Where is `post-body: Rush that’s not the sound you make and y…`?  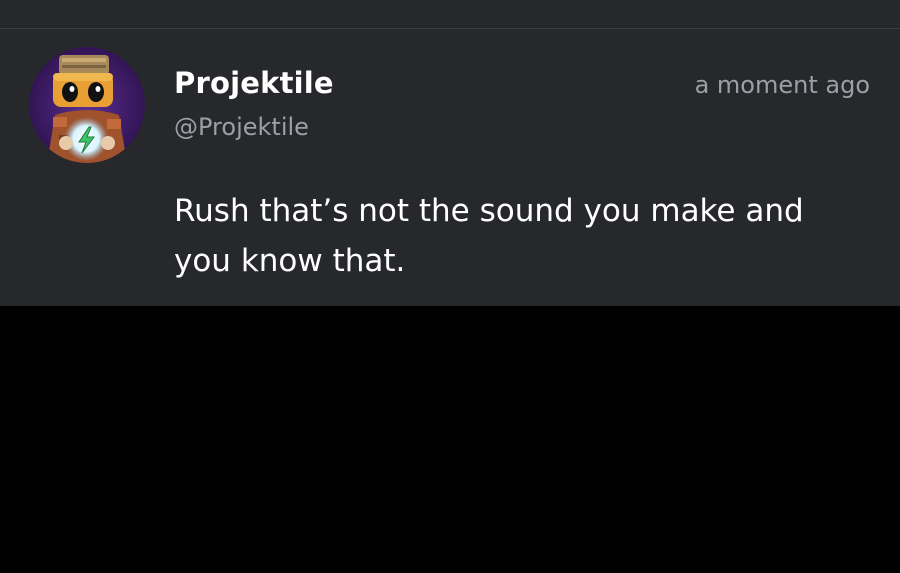
post-body: Rush that’s not the sound you make and y… is located at coordinates (489, 236).